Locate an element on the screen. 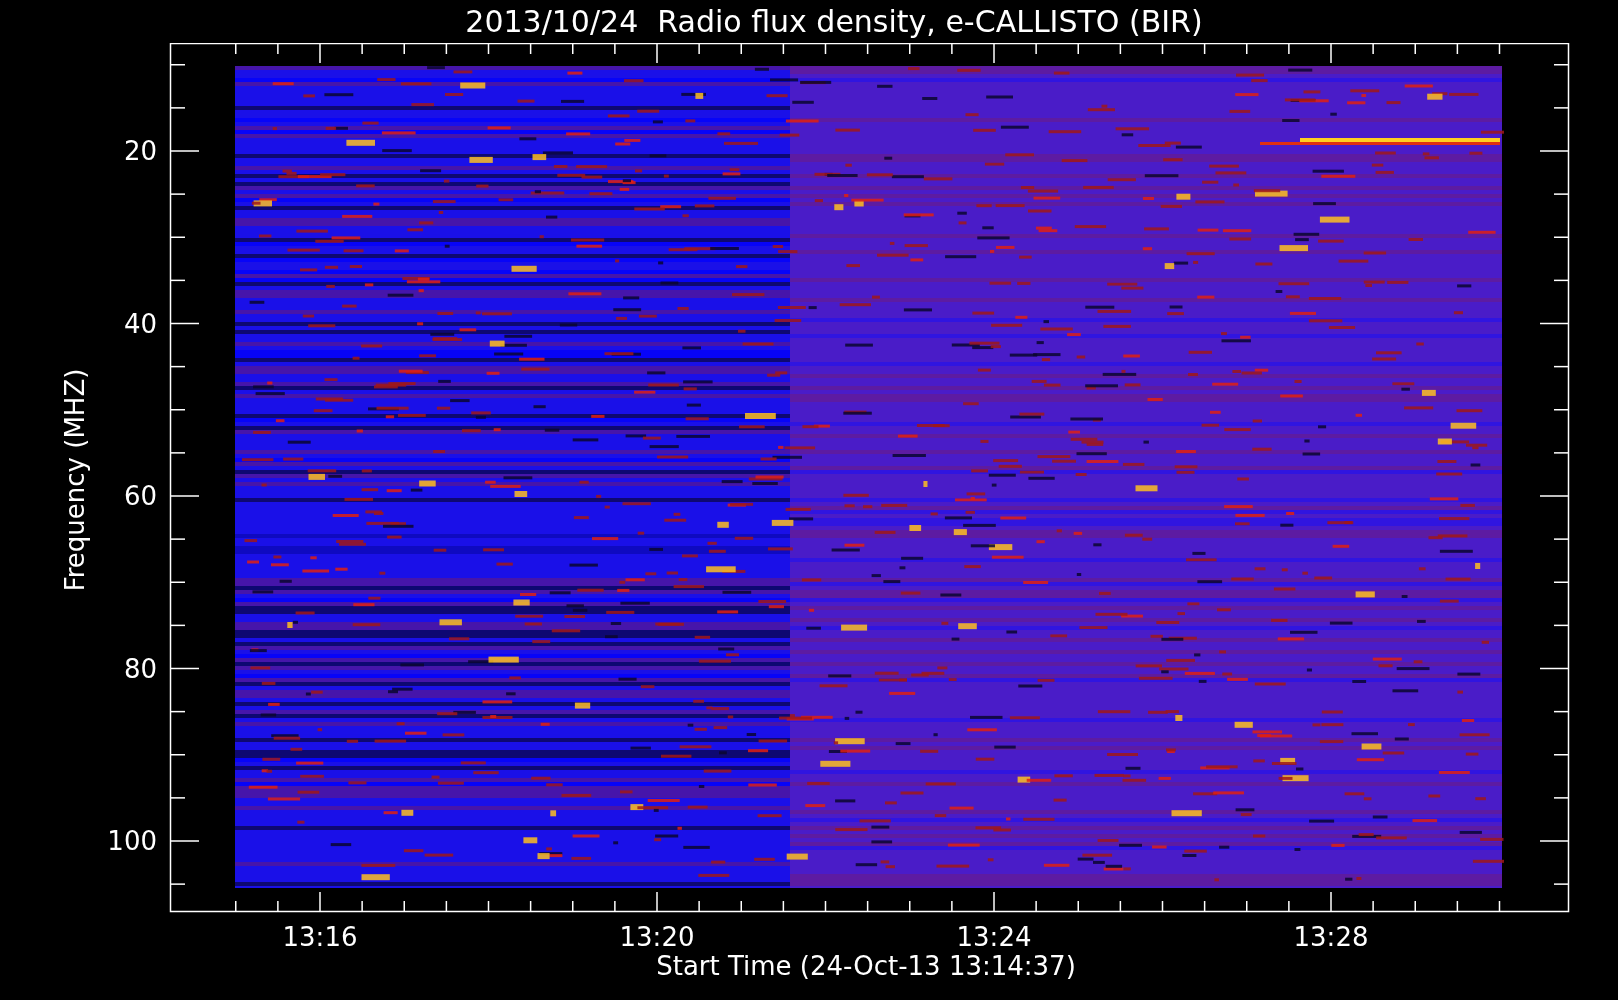 The height and width of the screenshot is (1000, 1618). axis-label: Start Time (24-Oct-13 13:14:37) is located at coordinates (866, 966).